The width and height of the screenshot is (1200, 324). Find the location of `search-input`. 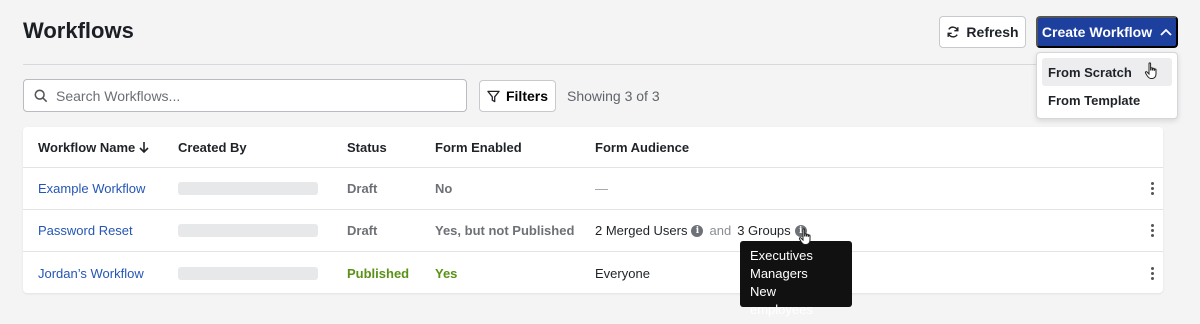

search-input is located at coordinates (246, 95).